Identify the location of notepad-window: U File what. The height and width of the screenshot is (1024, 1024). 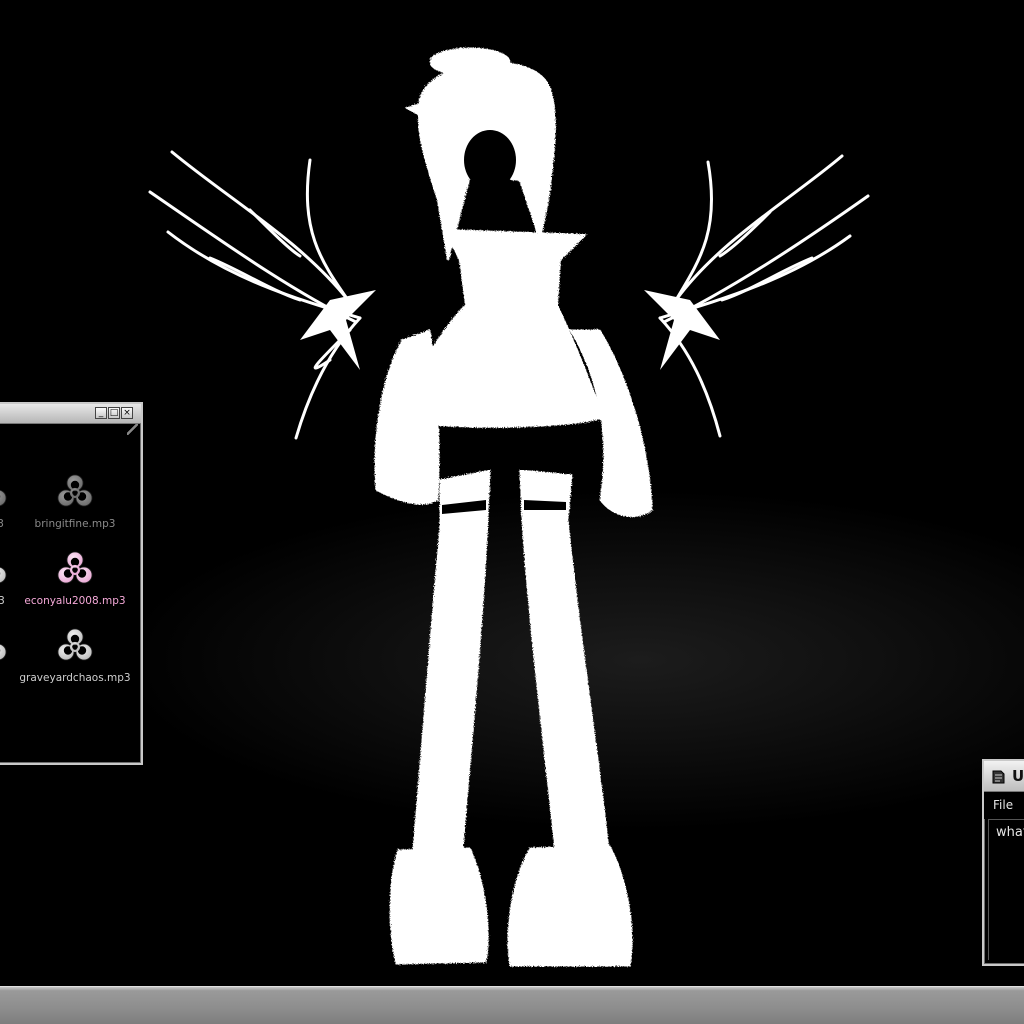
(1003, 862).